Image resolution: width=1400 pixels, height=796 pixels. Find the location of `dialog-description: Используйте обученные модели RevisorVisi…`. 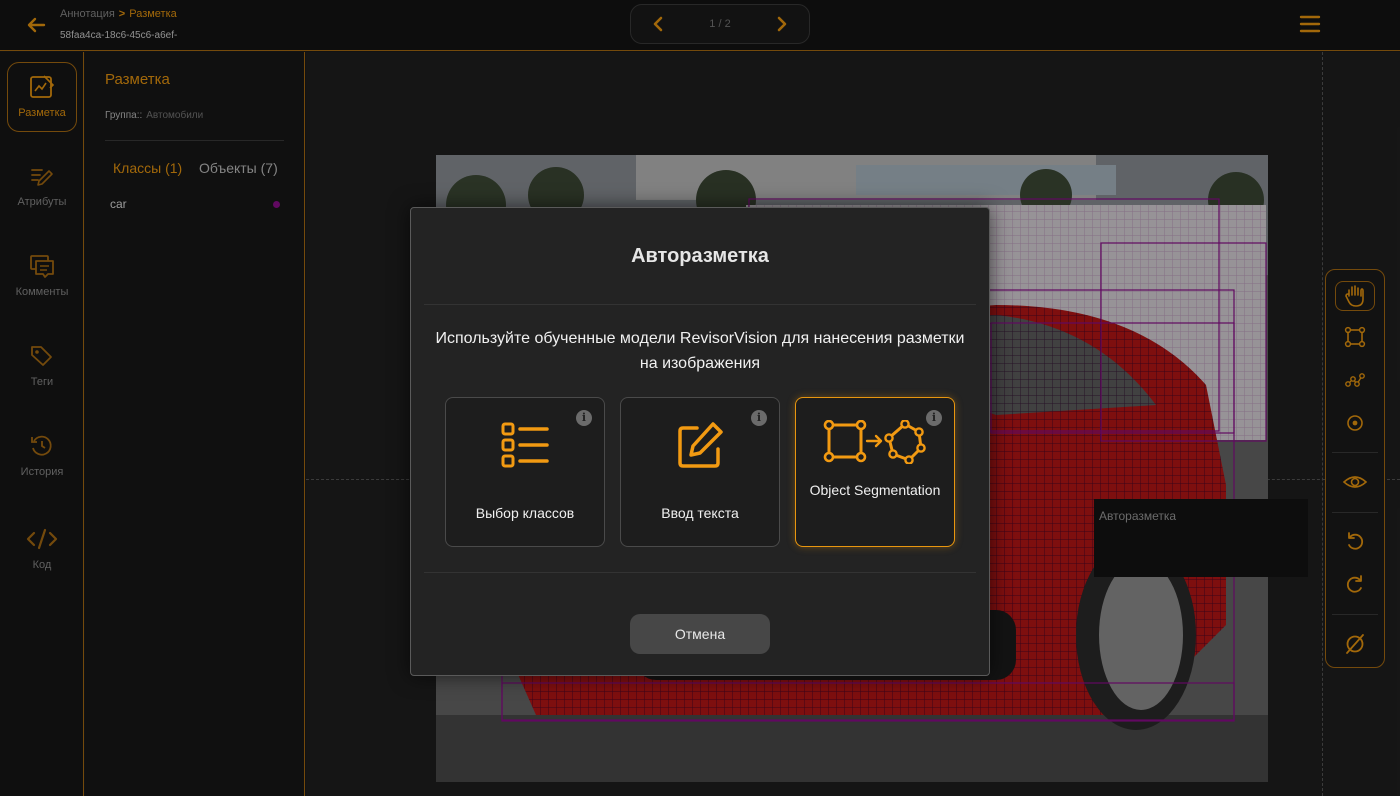

dialog-description: Используйте обученные модели RevisorVisi… is located at coordinates (700, 351).